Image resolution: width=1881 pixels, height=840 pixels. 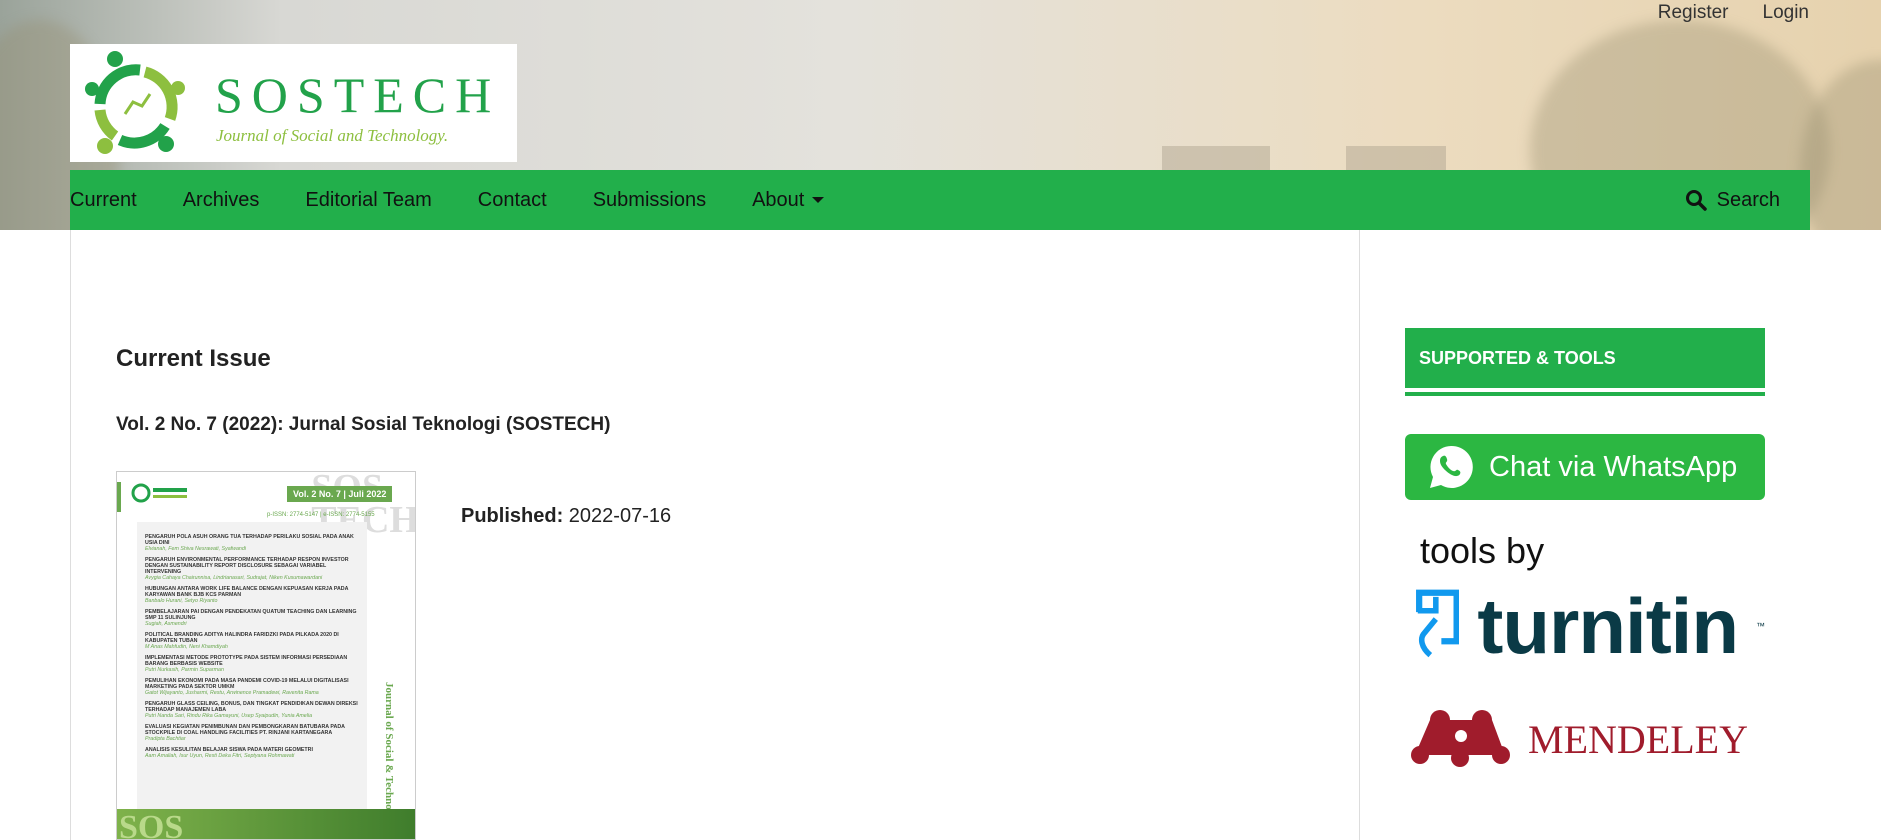 I want to click on logo-tagline: Journal of Social and Technology., so click(x=332, y=135).